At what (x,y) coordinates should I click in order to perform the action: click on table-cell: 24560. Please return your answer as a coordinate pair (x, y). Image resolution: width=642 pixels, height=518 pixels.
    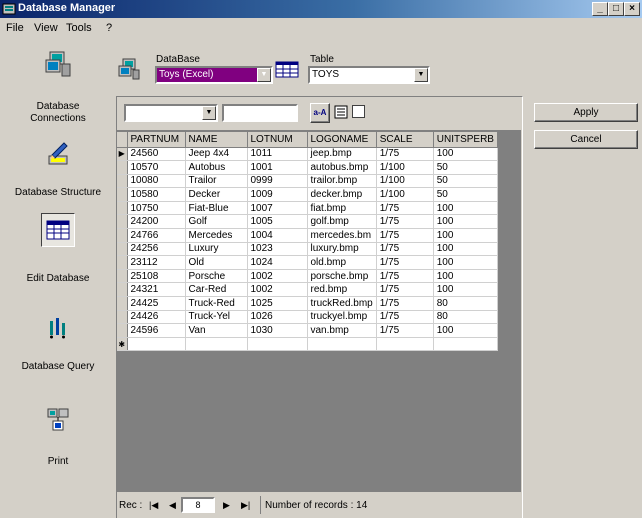
    Looking at the image, I should click on (156, 154).